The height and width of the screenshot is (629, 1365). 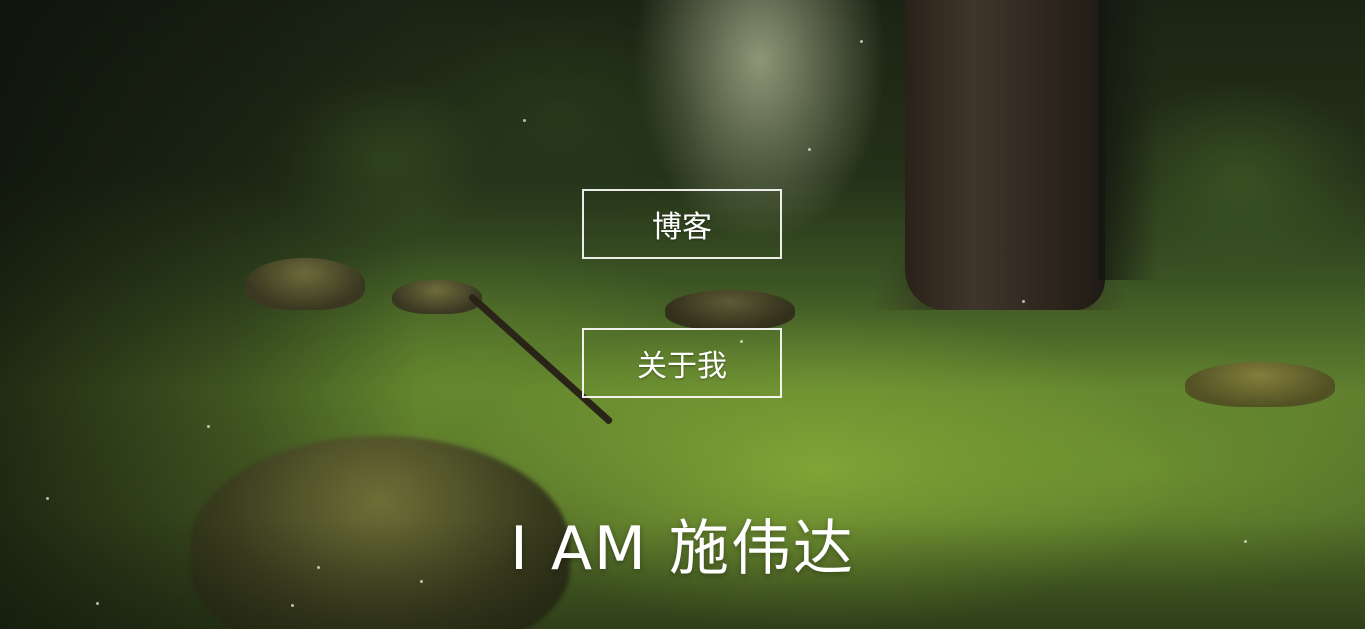 I want to click on tree-trunk, so click(x=1005, y=155).